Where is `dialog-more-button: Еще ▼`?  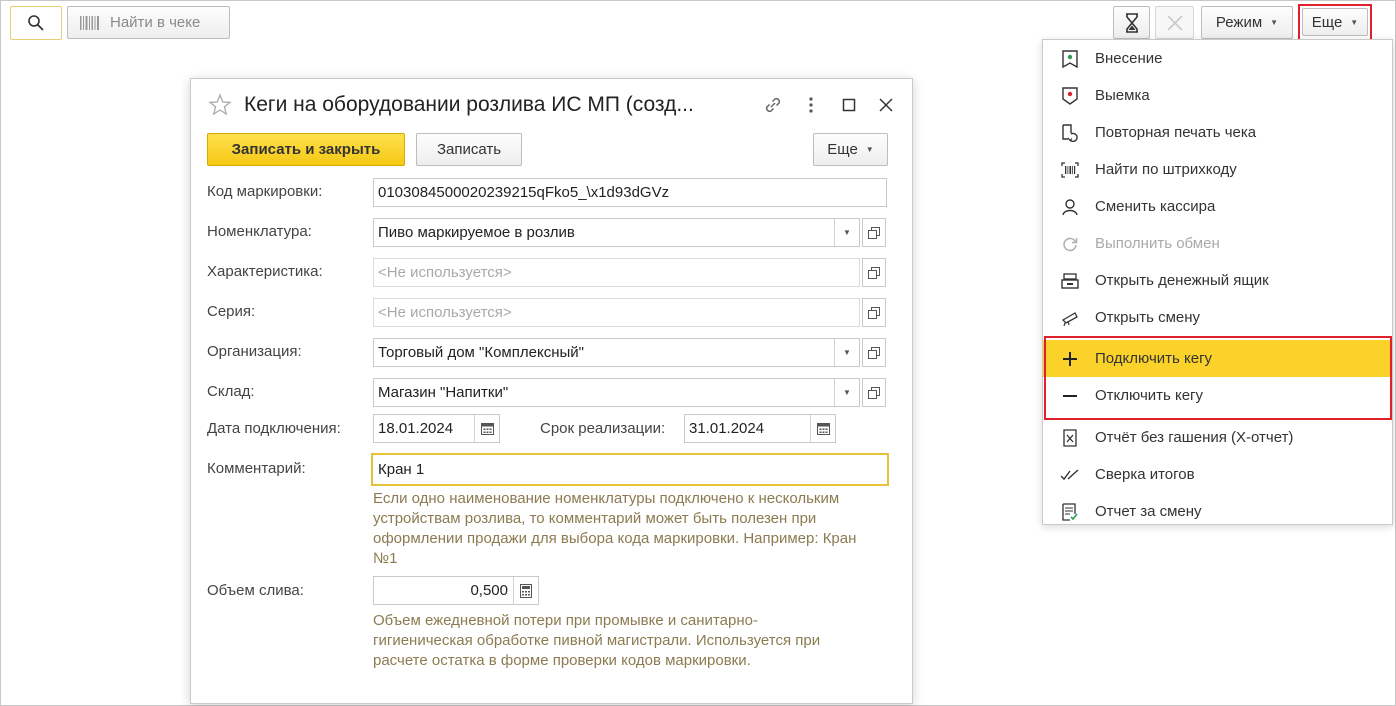
dialog-more-button: Еще ▼ is located at coordinates (850, 149).